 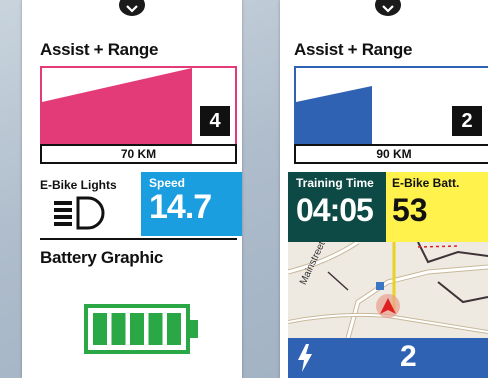 What do you see at coordinates (78, 185) in the screenshot?
I see `ebike-lights-label: E-Bike Lights` at bounding box center [78, 185].